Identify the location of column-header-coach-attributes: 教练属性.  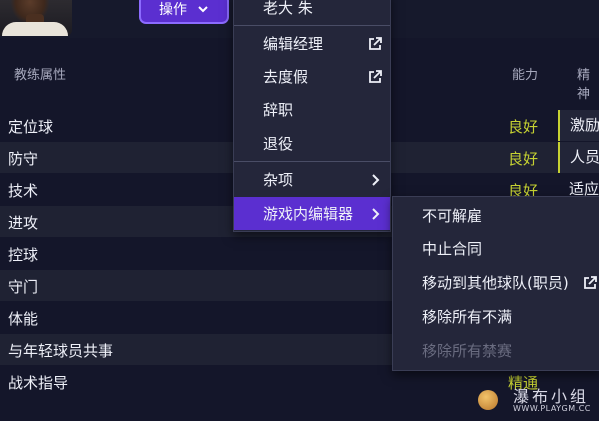
(40, 75).